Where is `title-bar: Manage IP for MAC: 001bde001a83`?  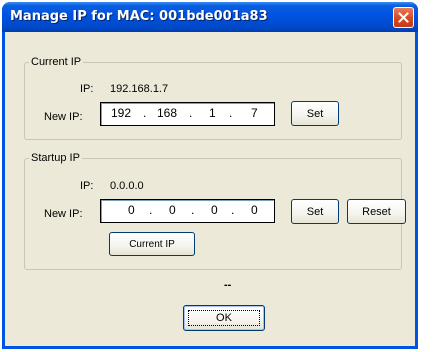
title-bar: Manage IP for MAC: 001bde001a83 is located at coordinates (210, 17).